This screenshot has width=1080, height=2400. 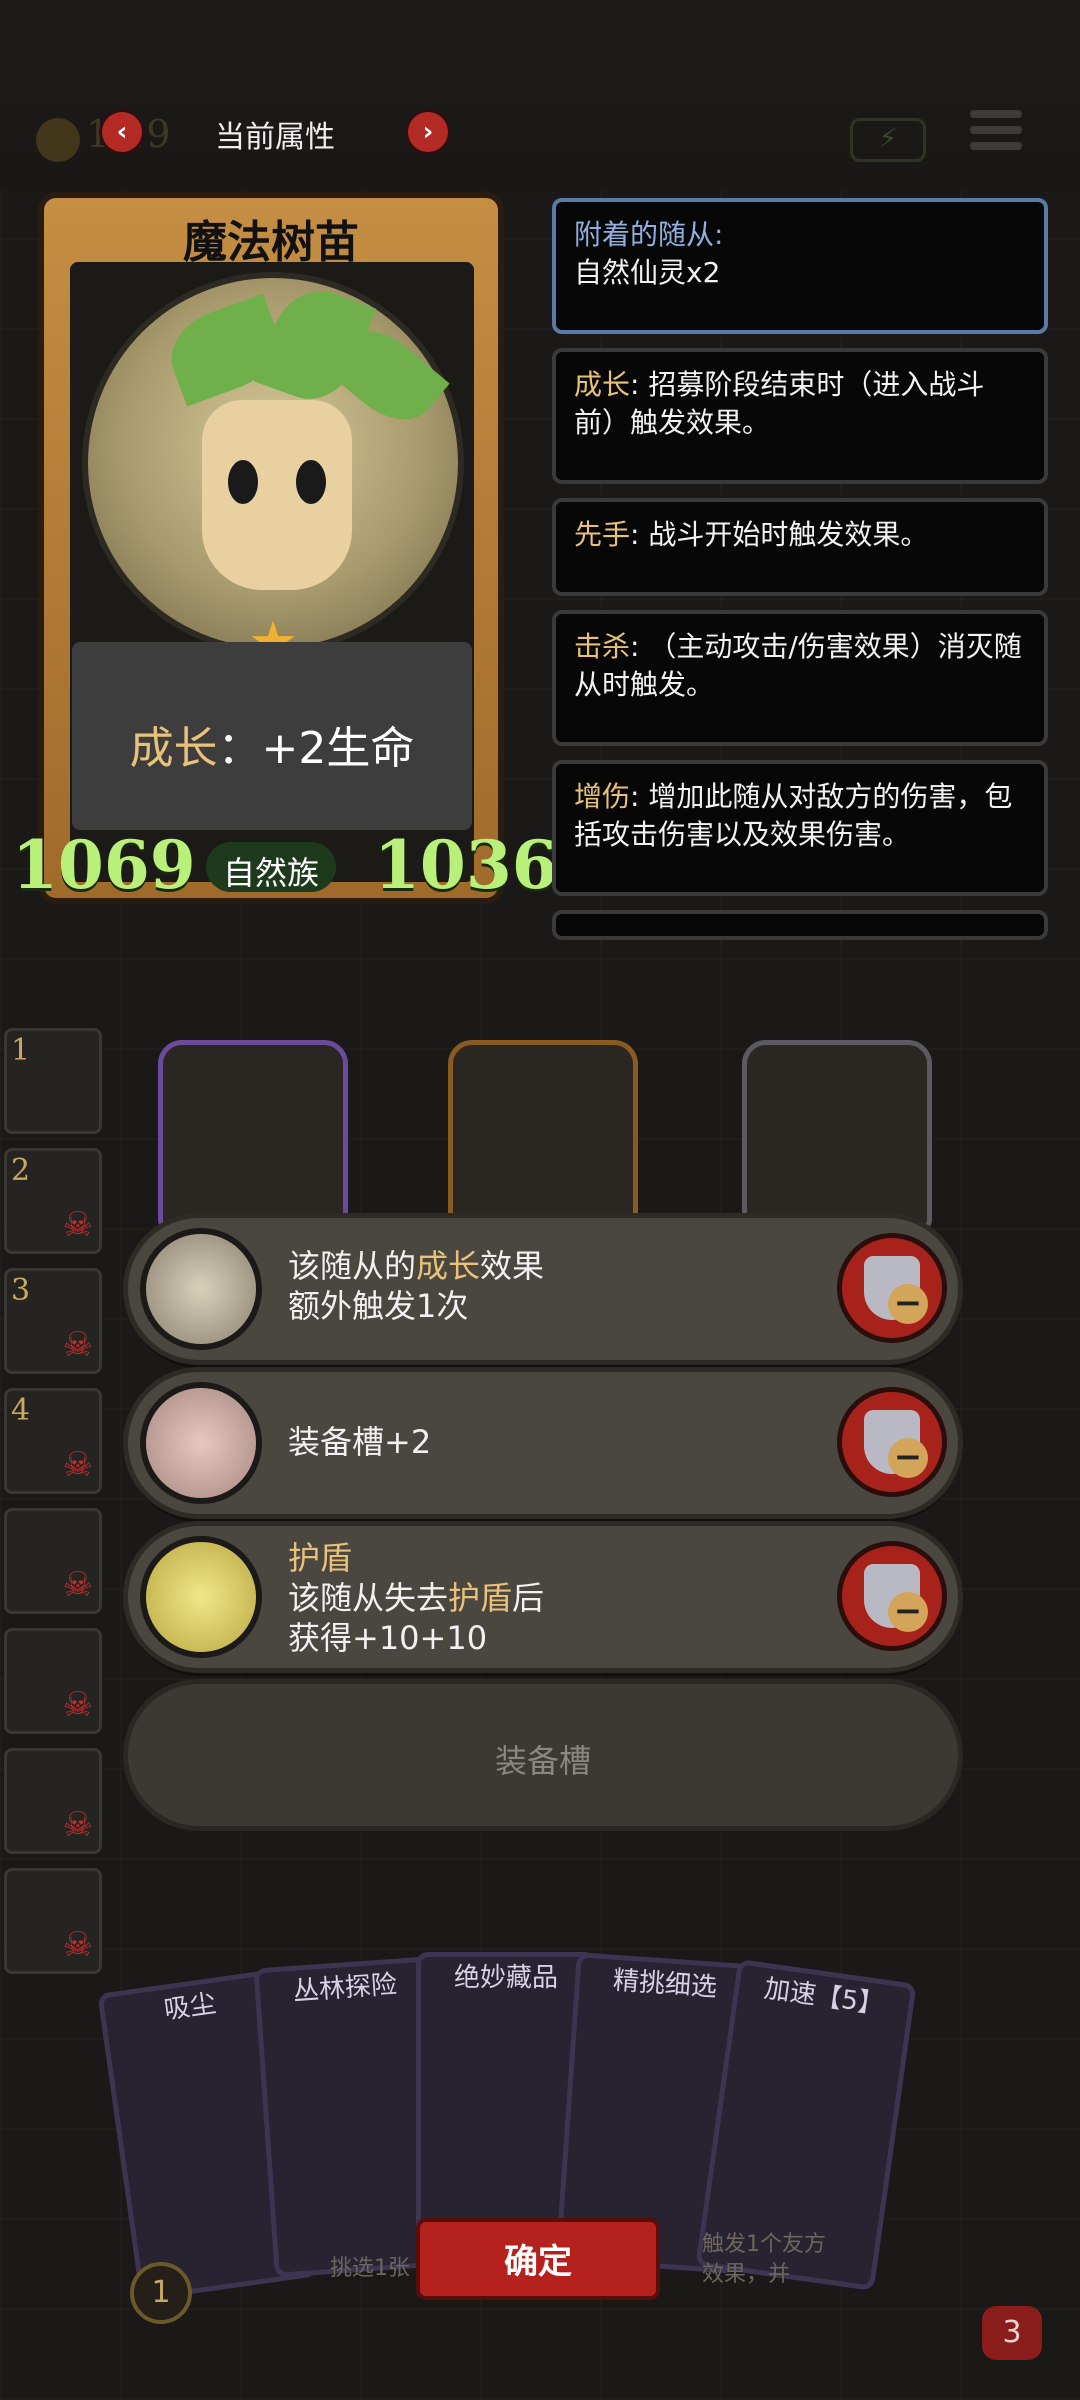 What do you see at coordinates (53, 1501) in the screenshot?
I see `opponent-list: 1 2 ☠ 3 ☠ 4 ☠ ☠ ☠ ☠ ☠` at bounding box center [53, 1501].